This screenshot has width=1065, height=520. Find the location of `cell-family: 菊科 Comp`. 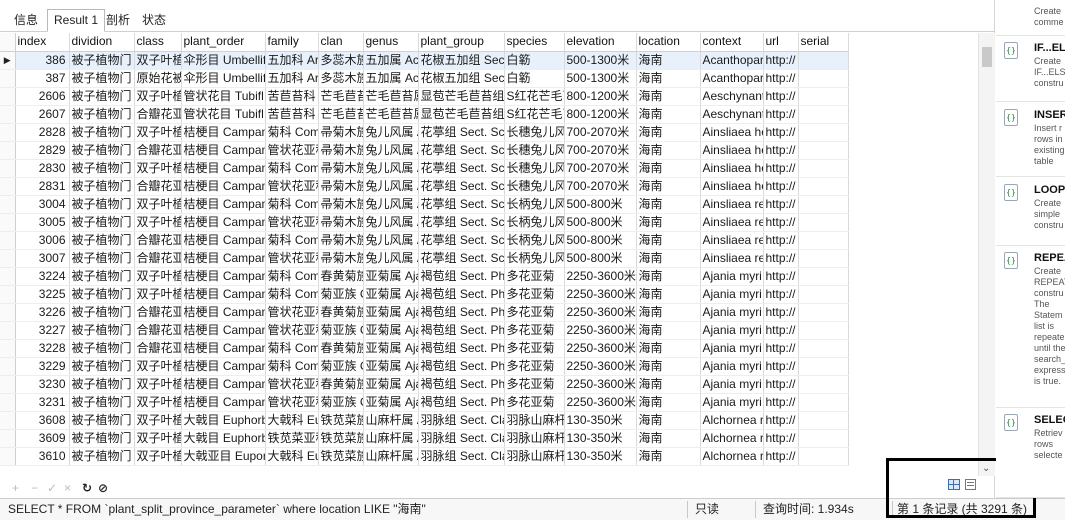

cell-family: 菊科 Comp is located at coordinates (292, 348).